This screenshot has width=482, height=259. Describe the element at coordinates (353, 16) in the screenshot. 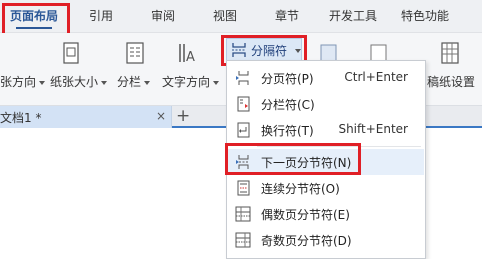

I see `tab-developer-tools: 开发工具` at that location.